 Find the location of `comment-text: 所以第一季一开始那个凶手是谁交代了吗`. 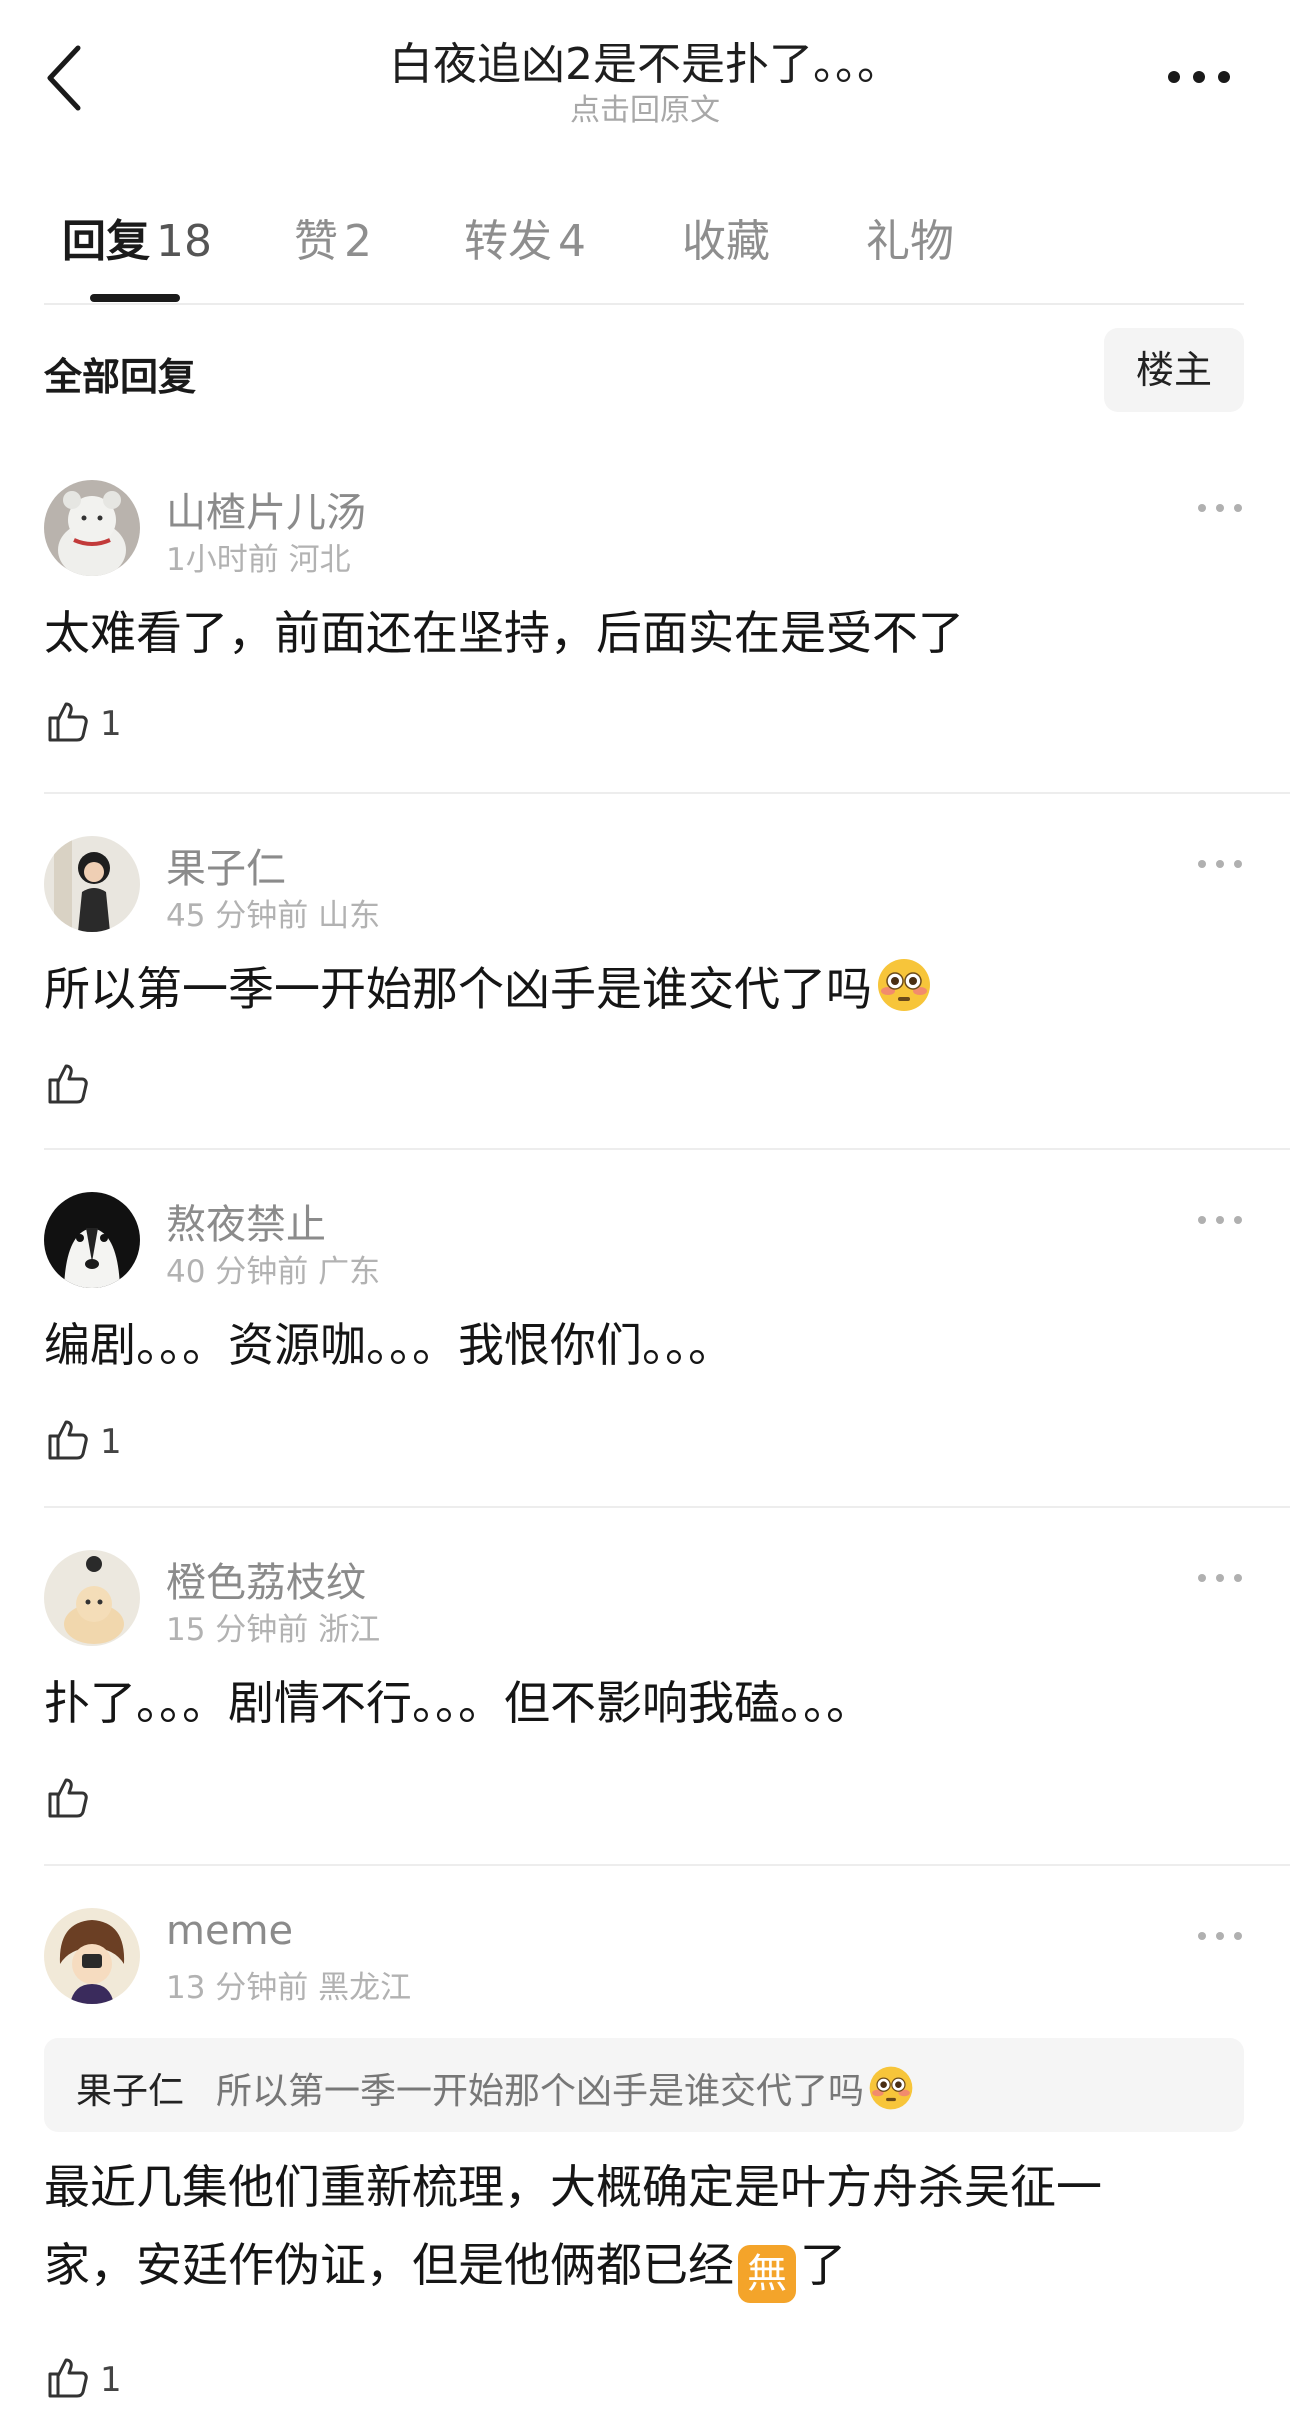

comment-text: 所以第一季一开始那个凶手是谁交代了吗 is located at coordinates (644, 989).